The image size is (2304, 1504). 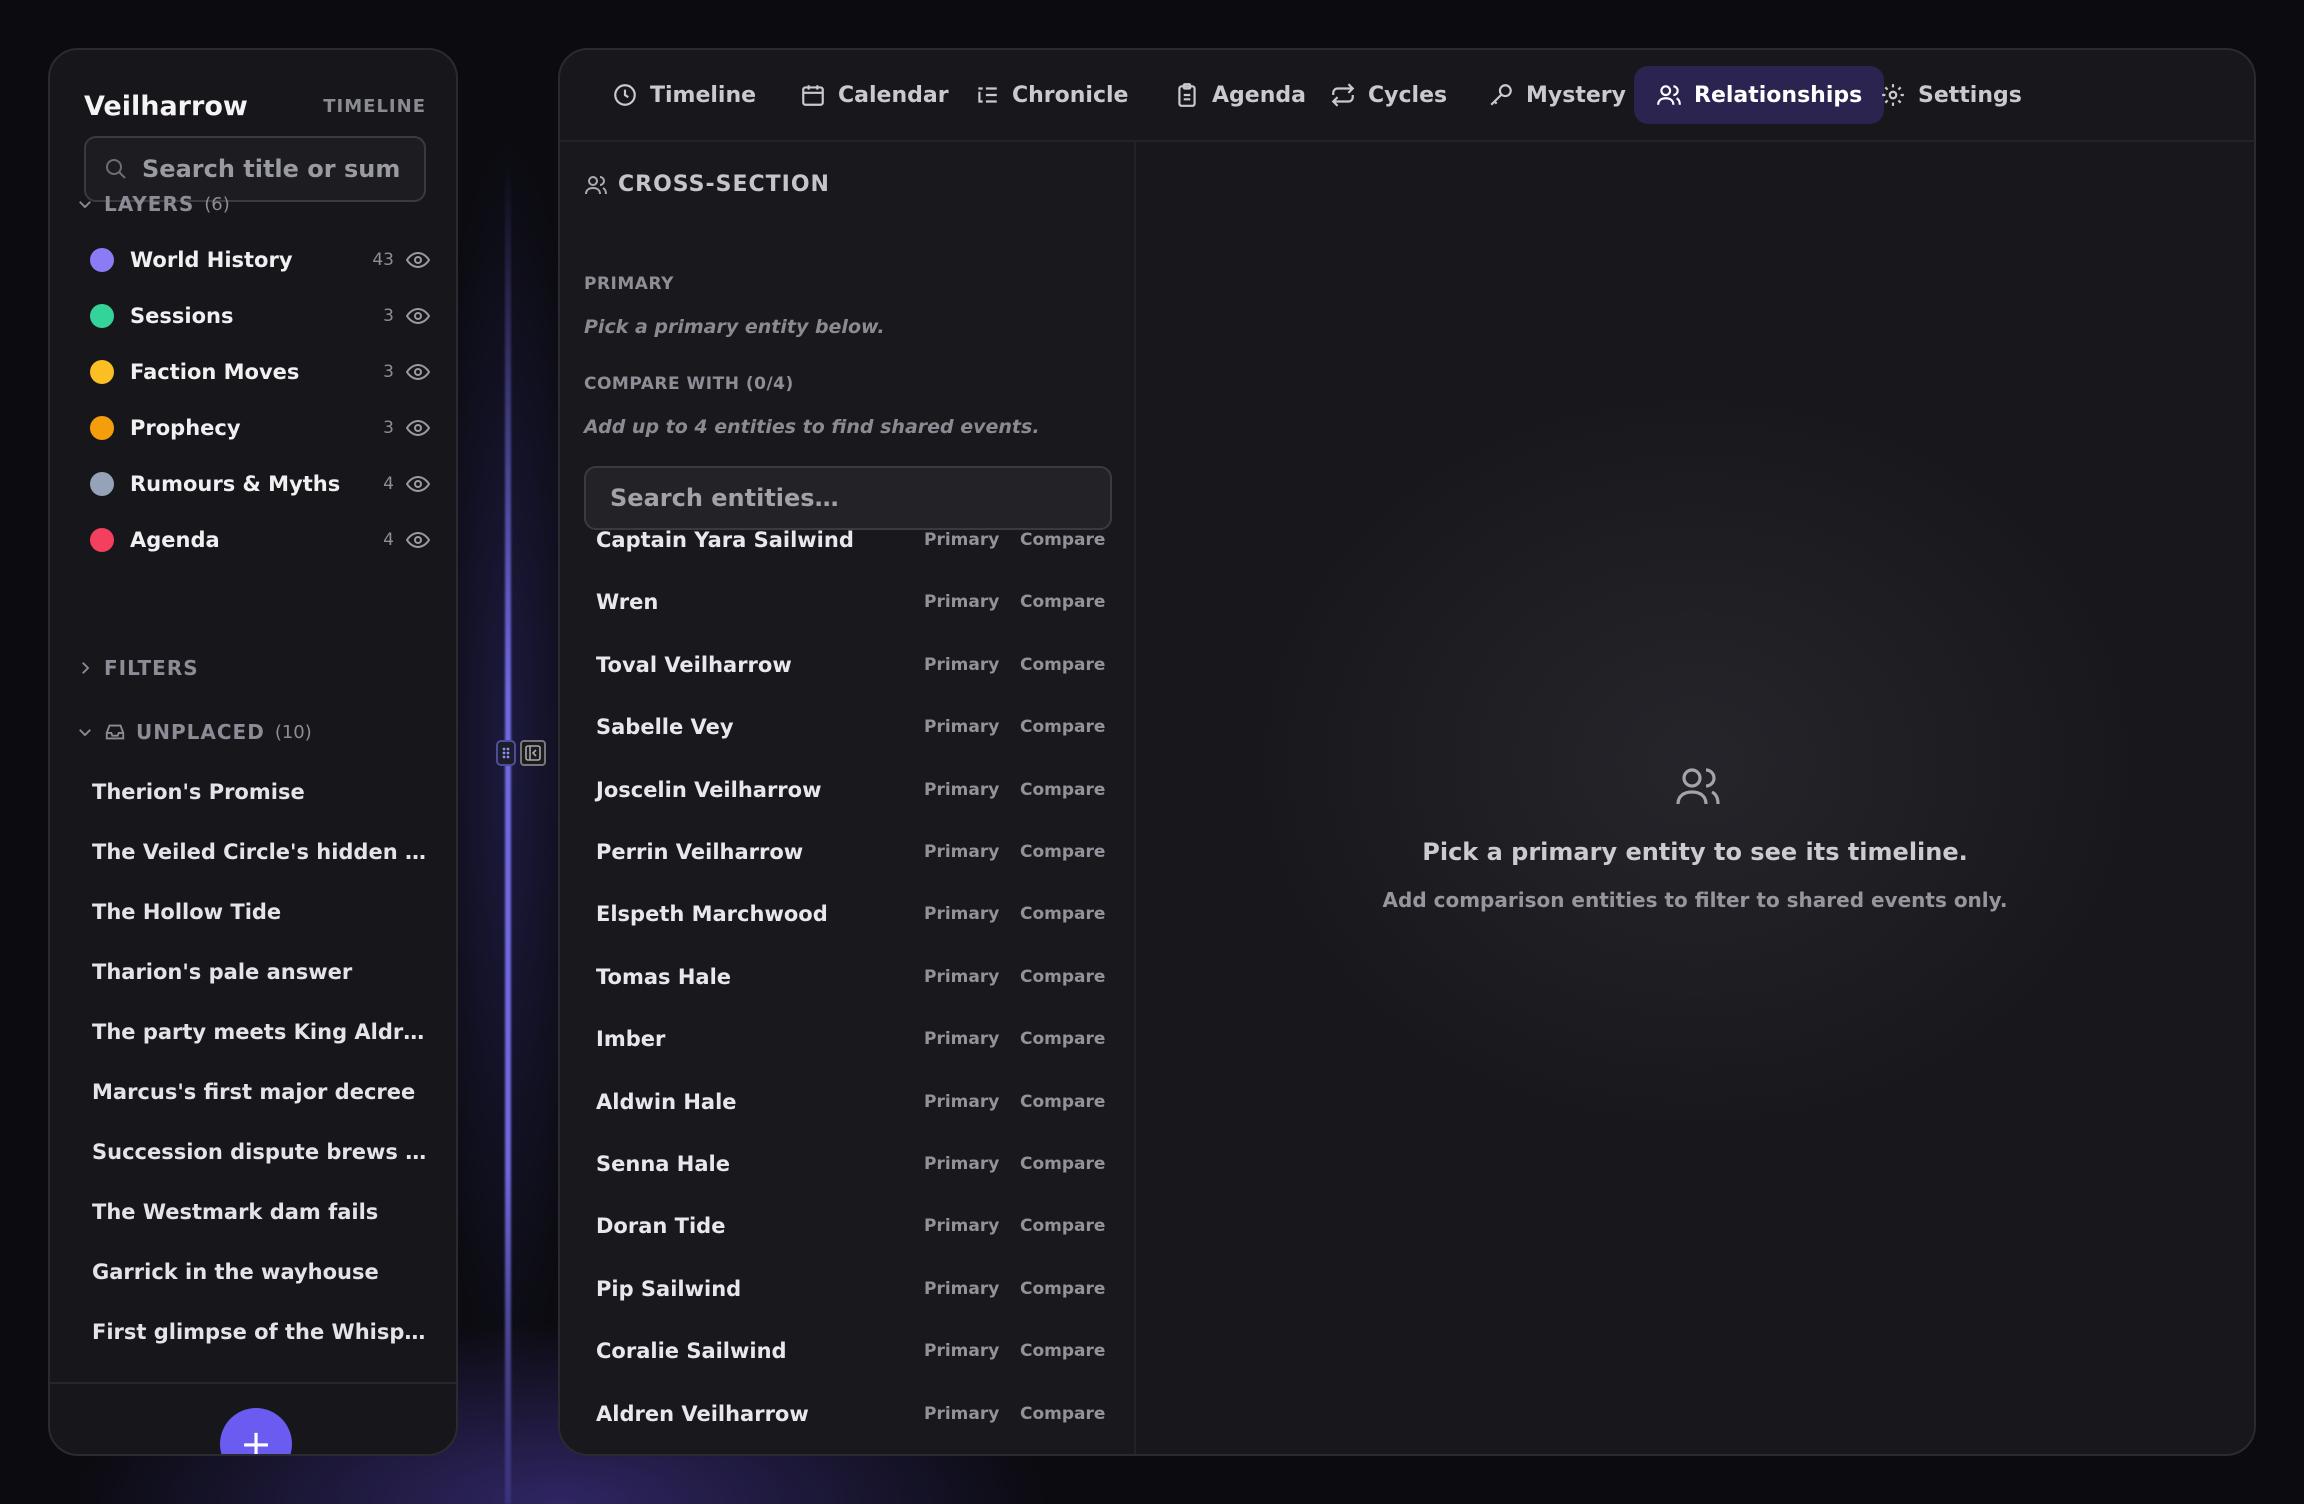 What do you see at coordinates (260, 484) in the screenshot?
I see `layer-item: Rumours & Myths 4` at bounding box center [260, 484].